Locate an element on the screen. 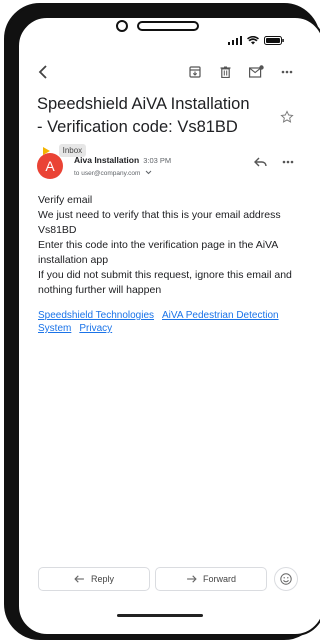 The width and height of the screenshot is (320, 641). message-more-button is located at coordinates (288, 162).